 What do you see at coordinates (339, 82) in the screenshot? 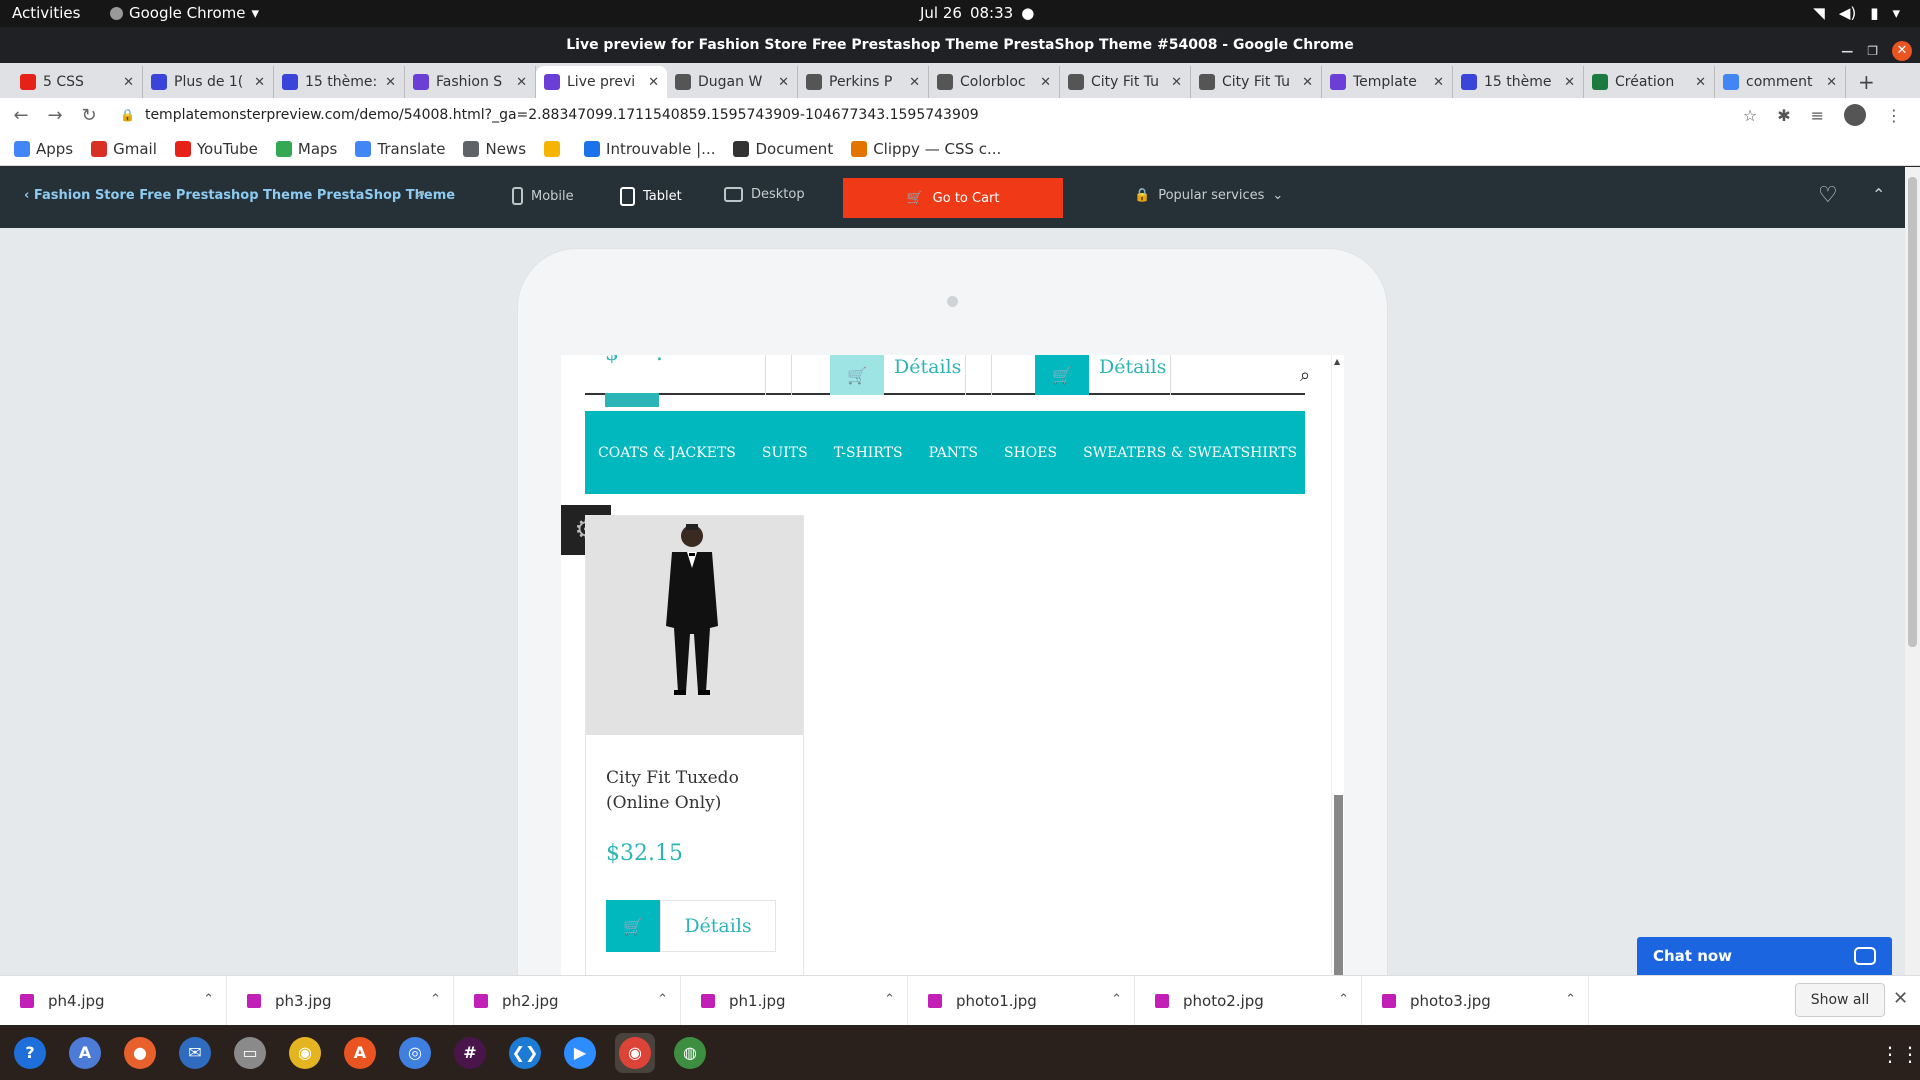
I see `tab-item: 15 thème: ✕` at bounding box center [339, 82].